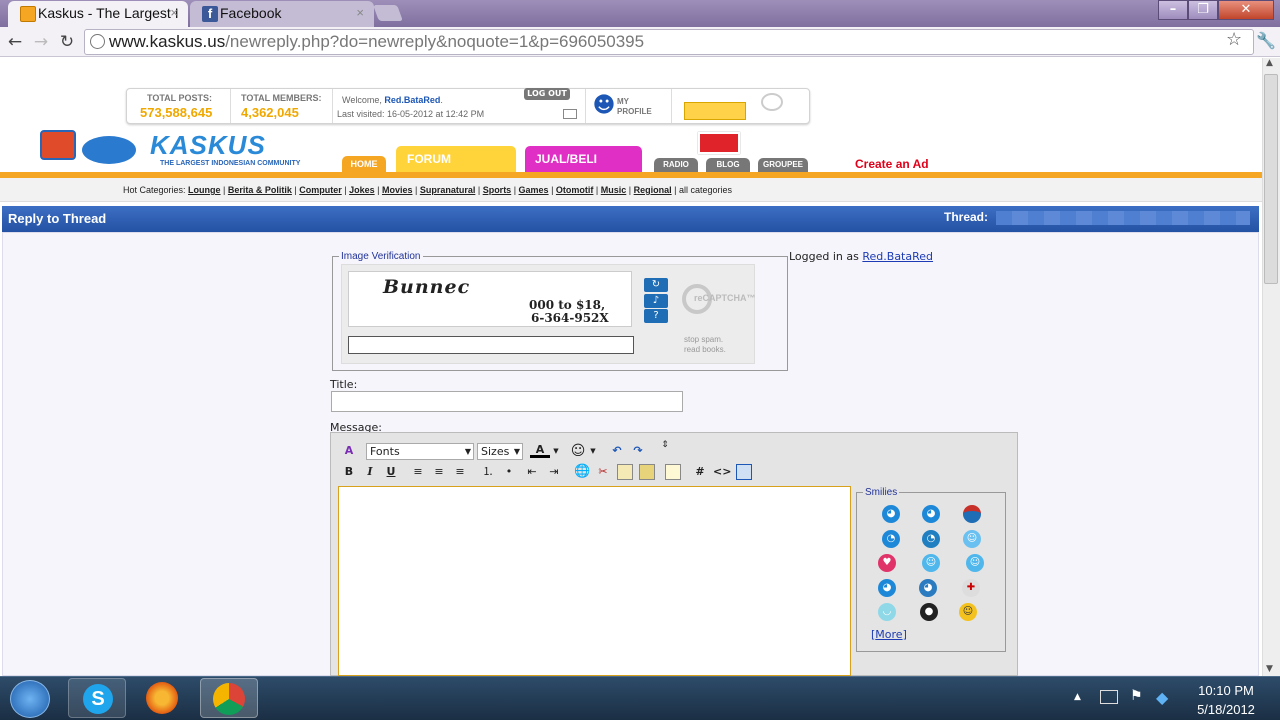  What do you see at coordinates (532, 472) in the screenshot?
I see `outdent-icon: ⇤` at bounding box center [532, 472].